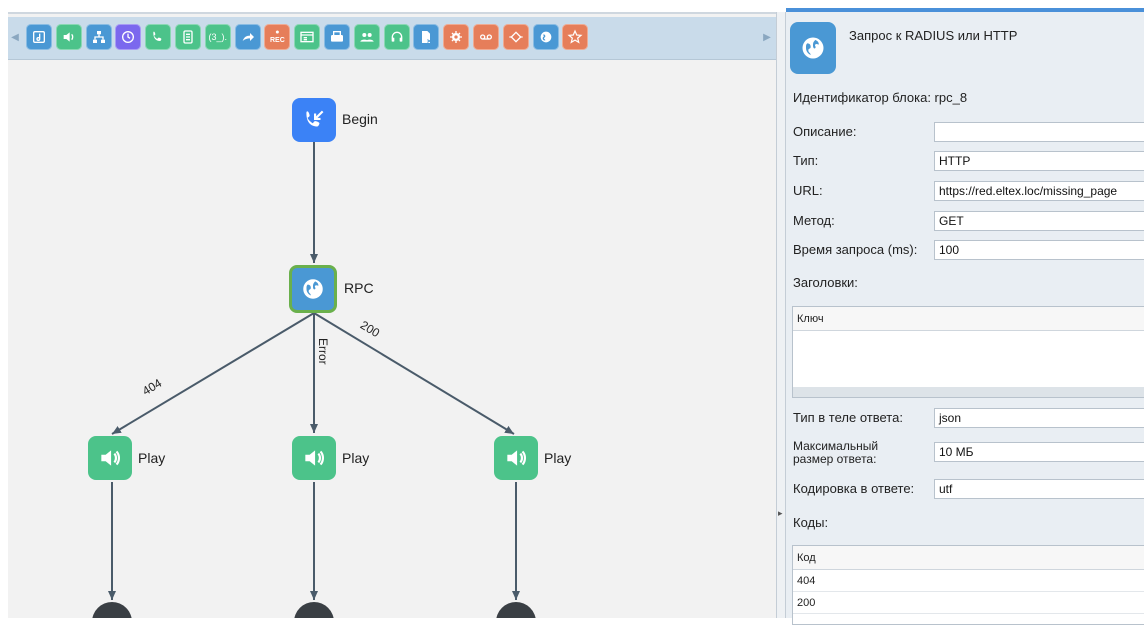  I want to click on toolbar-dialtext-button: (3_)., so click(217, 37).